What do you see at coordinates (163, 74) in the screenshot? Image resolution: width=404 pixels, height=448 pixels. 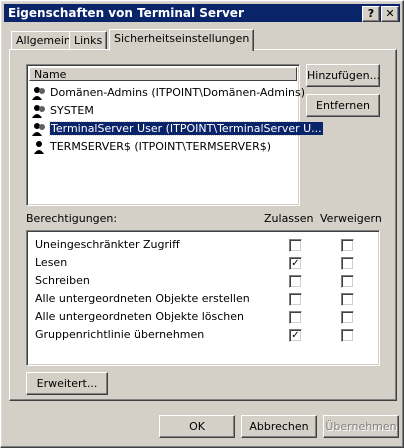 I see `list-header-name: Name` at bounding box center [163, 74].